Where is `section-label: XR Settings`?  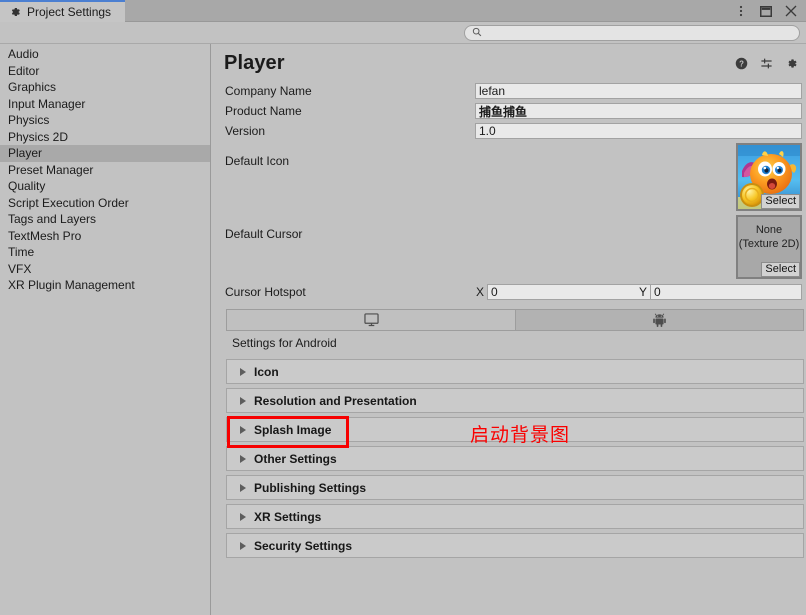 section-label: XR Settings is located at coordinates (288, 516).